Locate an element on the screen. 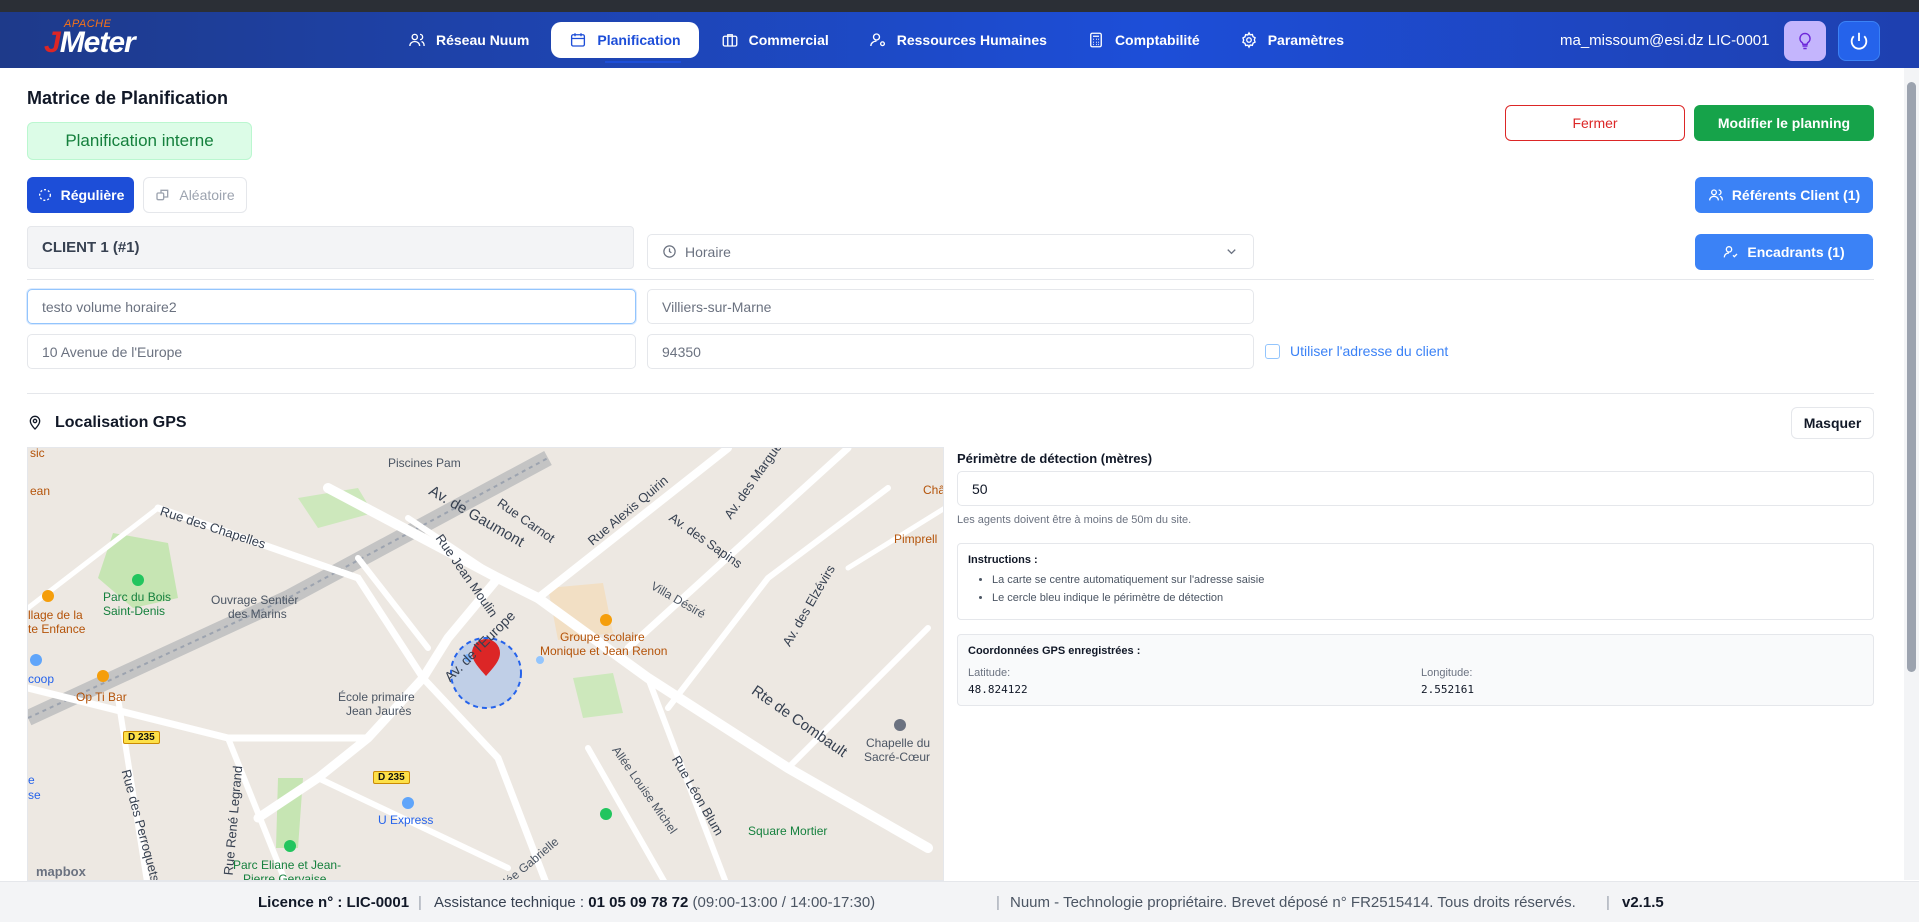  page-scrollbar-thumb is located at coordinates (1911, 377).